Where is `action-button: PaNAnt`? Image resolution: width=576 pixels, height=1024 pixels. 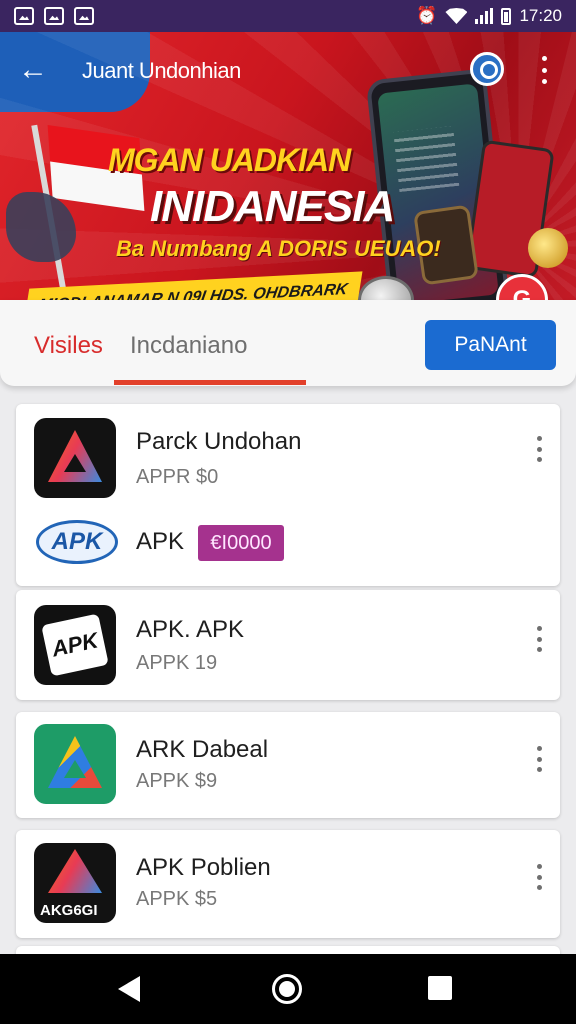
action-button: PaNAnt is located at coordinates (490, 345).